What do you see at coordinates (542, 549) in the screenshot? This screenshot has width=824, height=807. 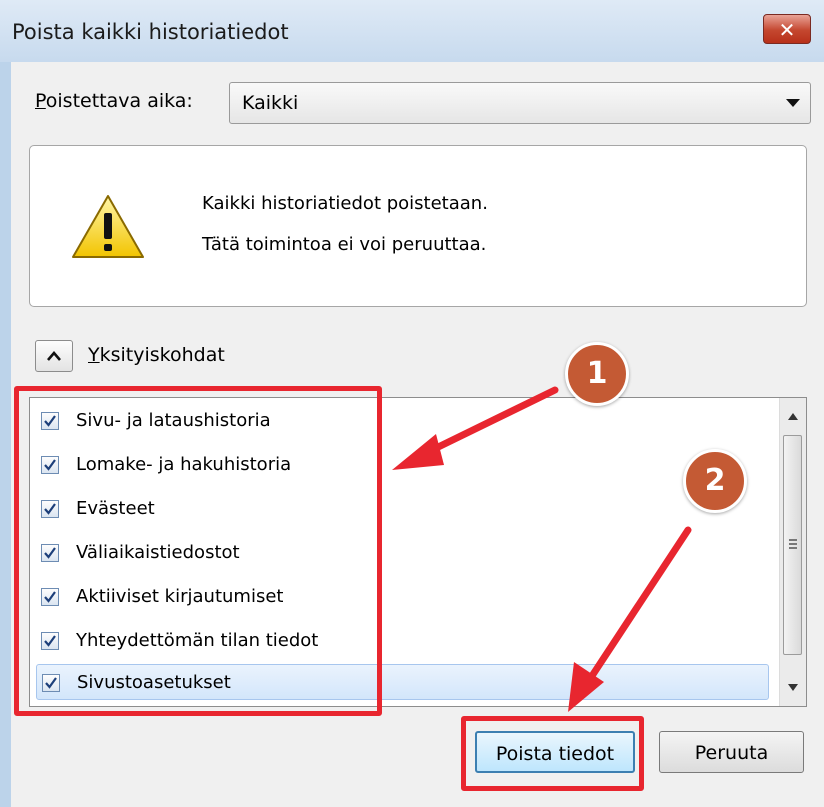 I see `annotation-arrows` at bounding box center [542, 549].